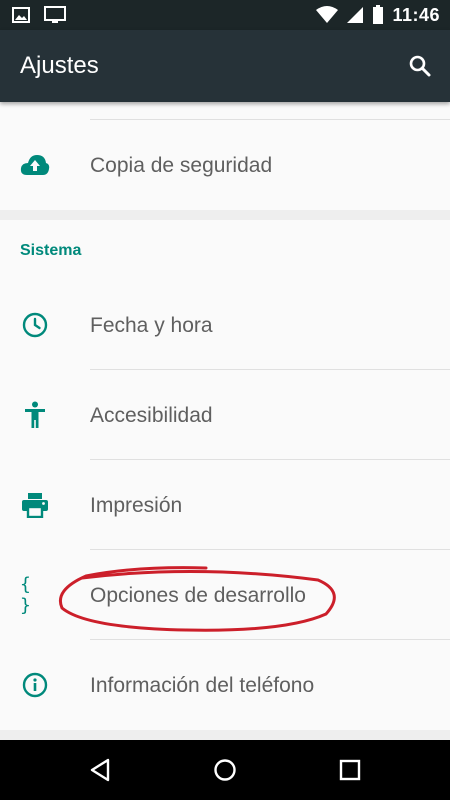  I want to click on section-header: Sistema, so click(51, 250).